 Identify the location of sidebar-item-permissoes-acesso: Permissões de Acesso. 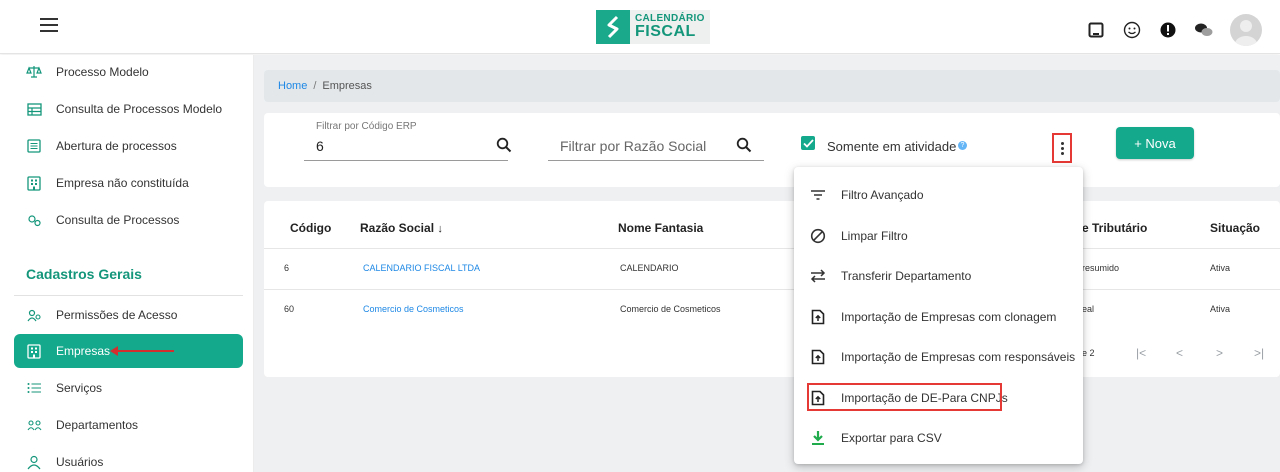
(128, 315).